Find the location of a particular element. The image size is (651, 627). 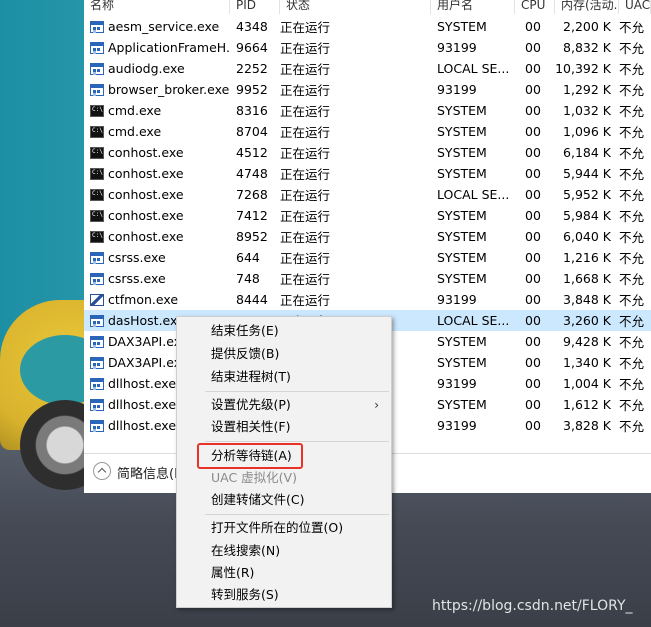

column-header-status: 状态 is located at coordinates (355, 7).